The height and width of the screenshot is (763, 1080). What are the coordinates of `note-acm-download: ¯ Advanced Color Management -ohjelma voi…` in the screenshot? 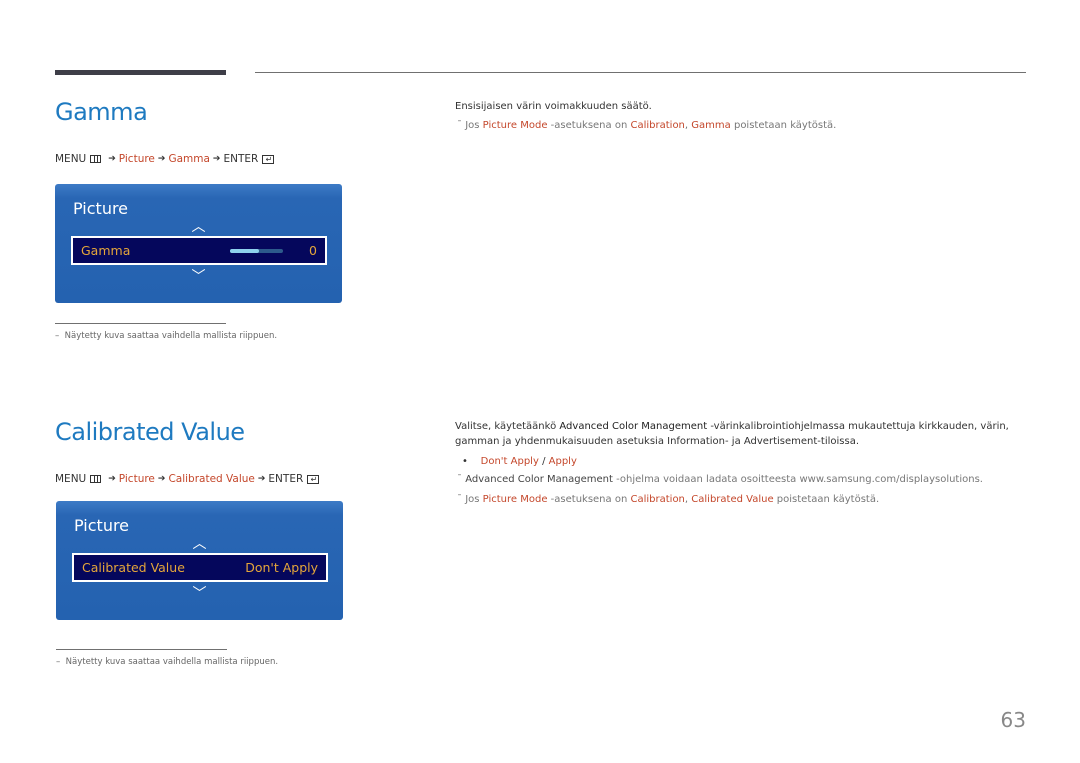 It's located at (720, 479).